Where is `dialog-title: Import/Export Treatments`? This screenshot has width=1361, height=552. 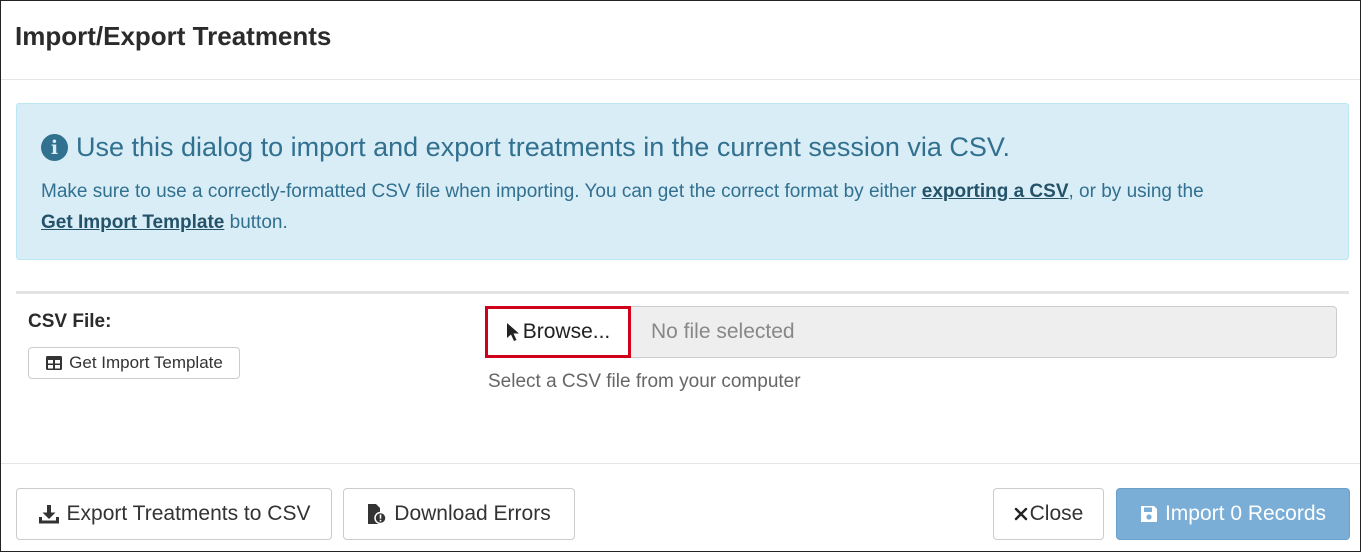 dialog-title: Import/Export Treatments is located at coordinates (173, 36).